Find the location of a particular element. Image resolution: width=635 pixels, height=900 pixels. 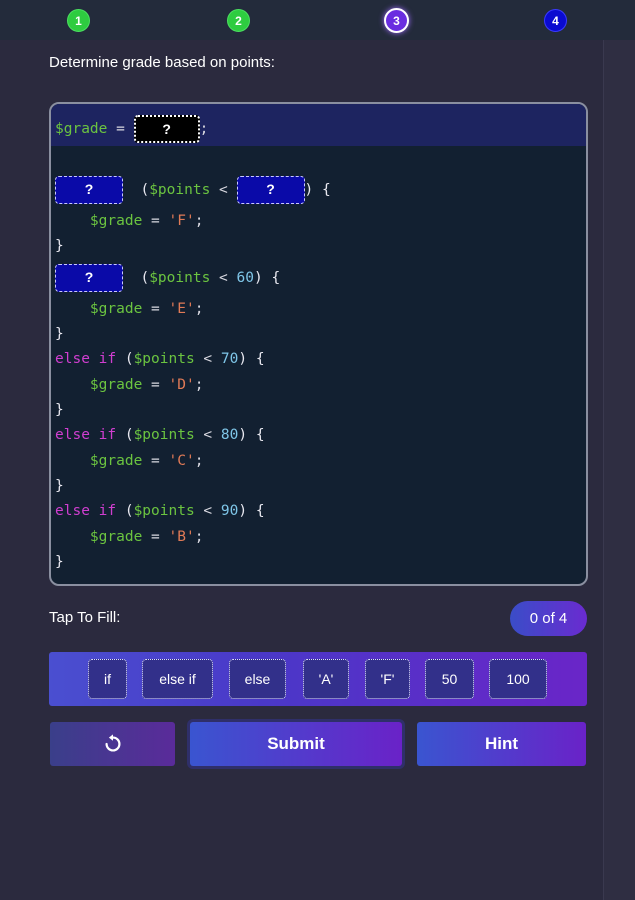

hint-button: Hint is located at coordinates (501, 744).